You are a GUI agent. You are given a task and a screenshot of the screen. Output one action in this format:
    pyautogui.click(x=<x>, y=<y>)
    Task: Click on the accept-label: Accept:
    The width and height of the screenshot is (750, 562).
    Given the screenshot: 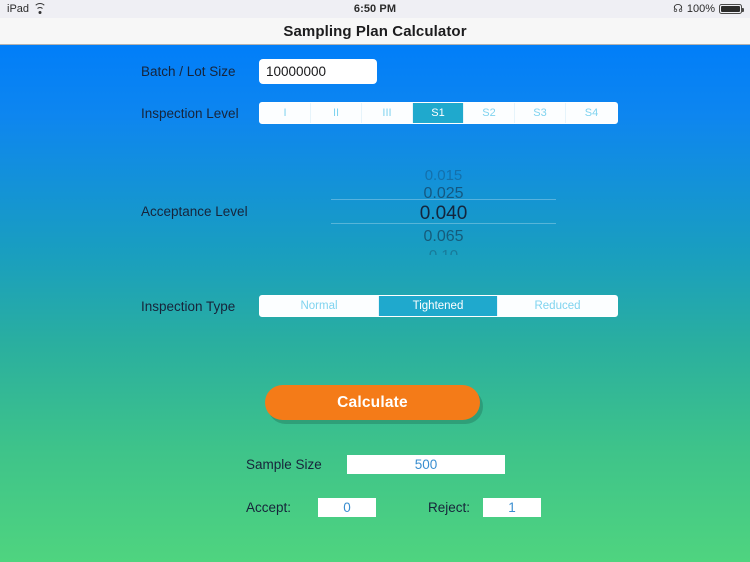 What is the action you would take?
    pyautogui.click(x=269, y=507)
    